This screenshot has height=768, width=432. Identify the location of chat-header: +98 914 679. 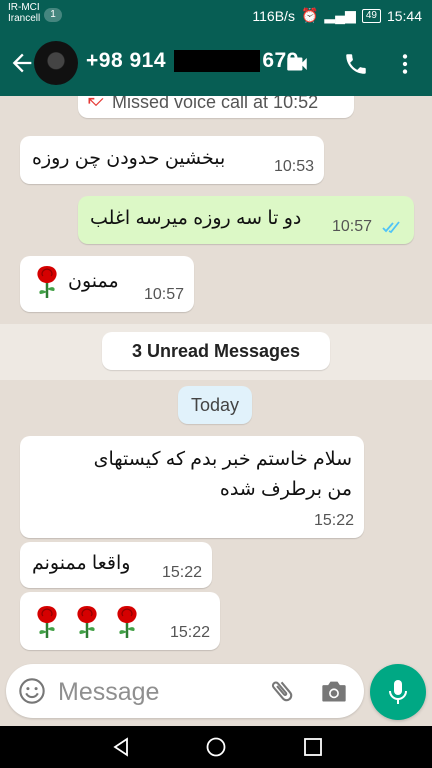
(216, 63).